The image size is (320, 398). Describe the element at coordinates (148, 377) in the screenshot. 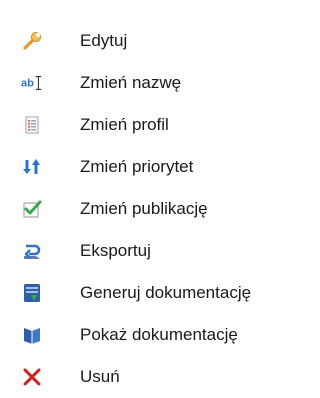

I see `menu-item-delete: Usuń` at that location.